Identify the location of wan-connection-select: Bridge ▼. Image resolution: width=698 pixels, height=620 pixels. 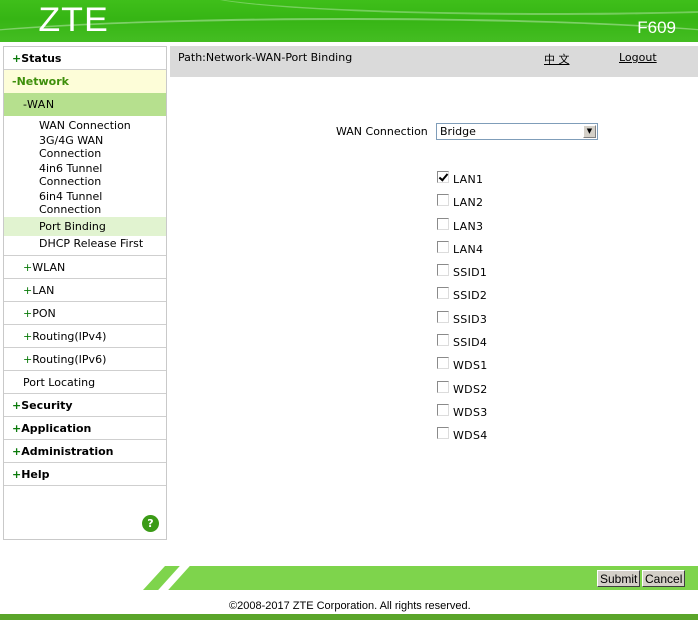
(517, 131).